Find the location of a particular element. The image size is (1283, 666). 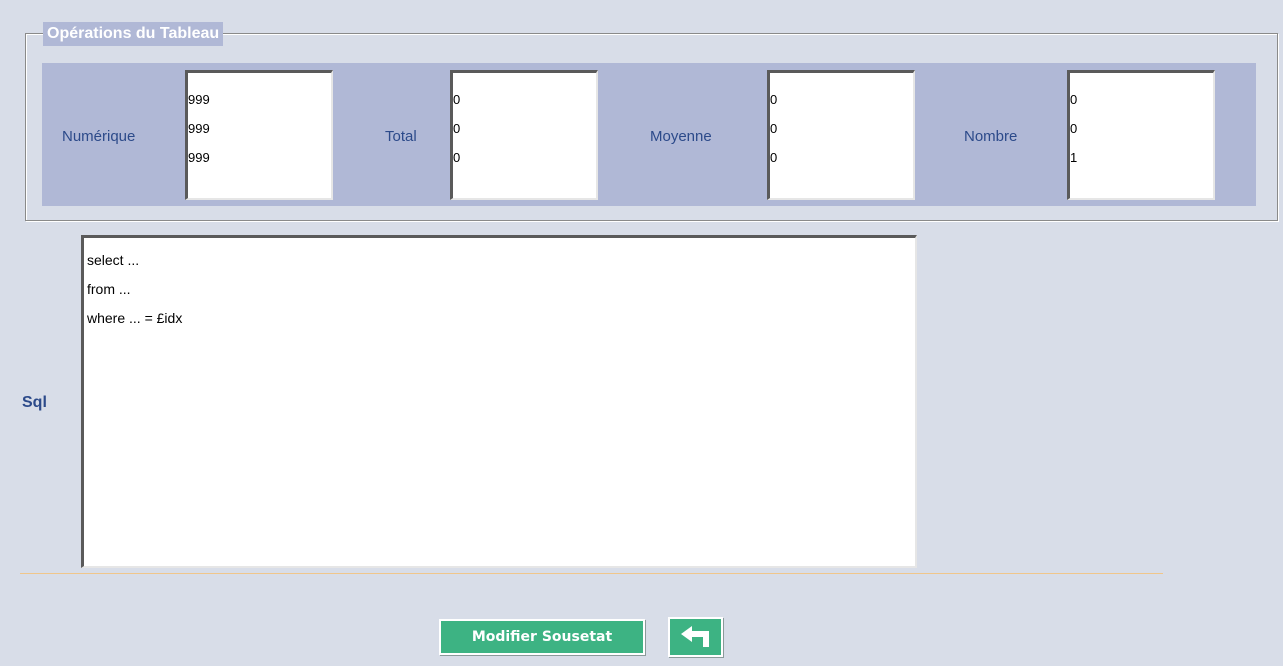

total-value-1: 0 is located at coordinates (457, 99).